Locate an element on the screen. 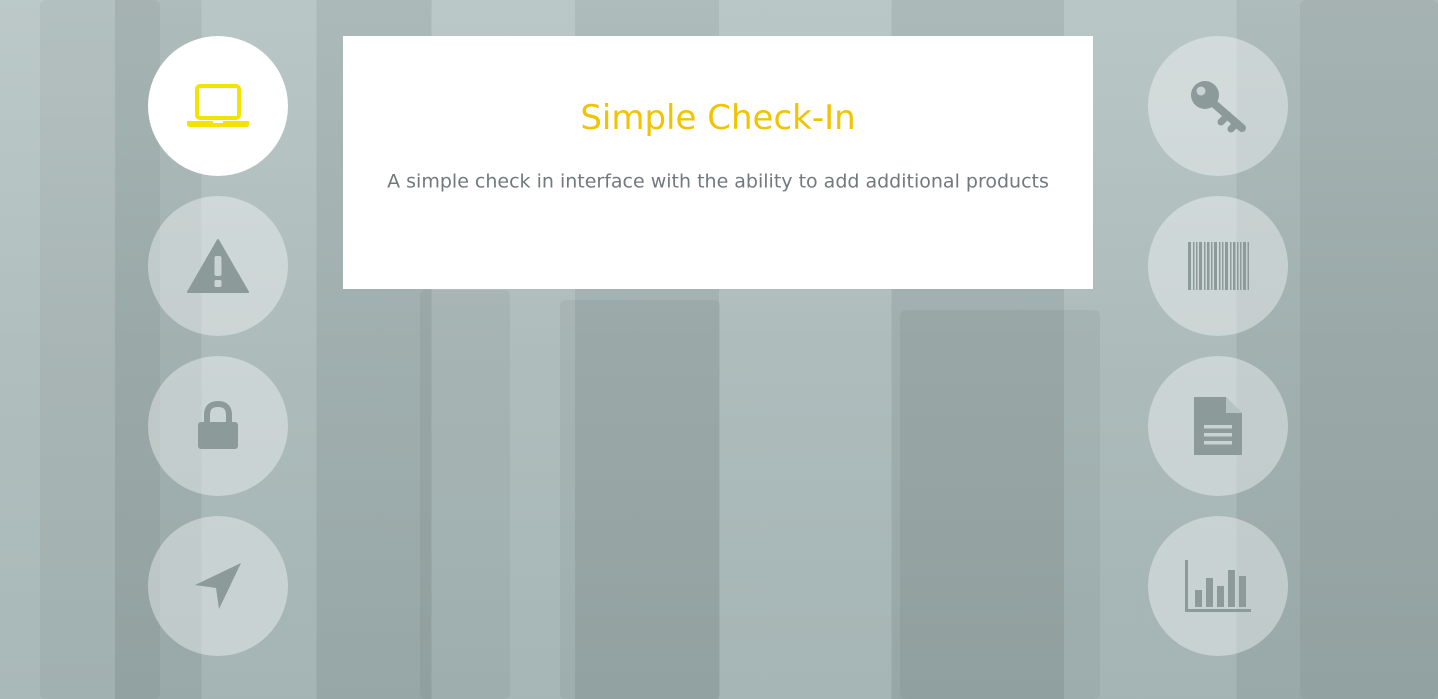  navigation-arrow-icon is located at coordinates (218, 586).